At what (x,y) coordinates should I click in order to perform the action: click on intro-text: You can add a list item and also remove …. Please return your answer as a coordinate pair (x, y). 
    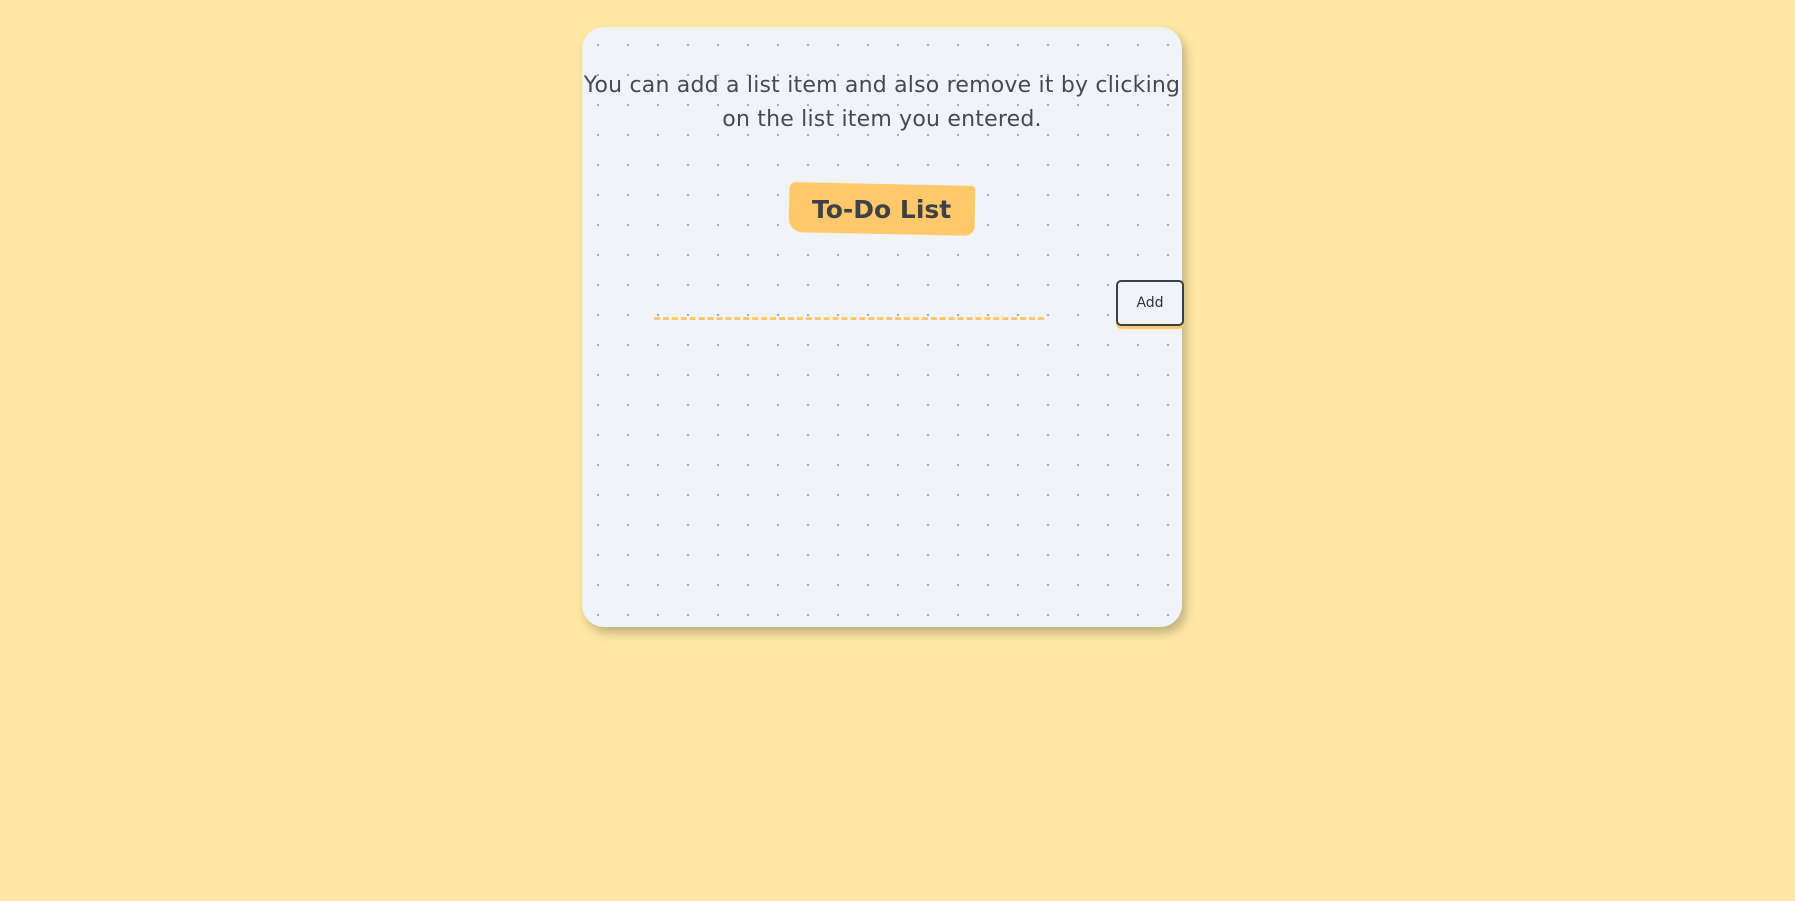
    Looking at the image, I should click on (882, 102).